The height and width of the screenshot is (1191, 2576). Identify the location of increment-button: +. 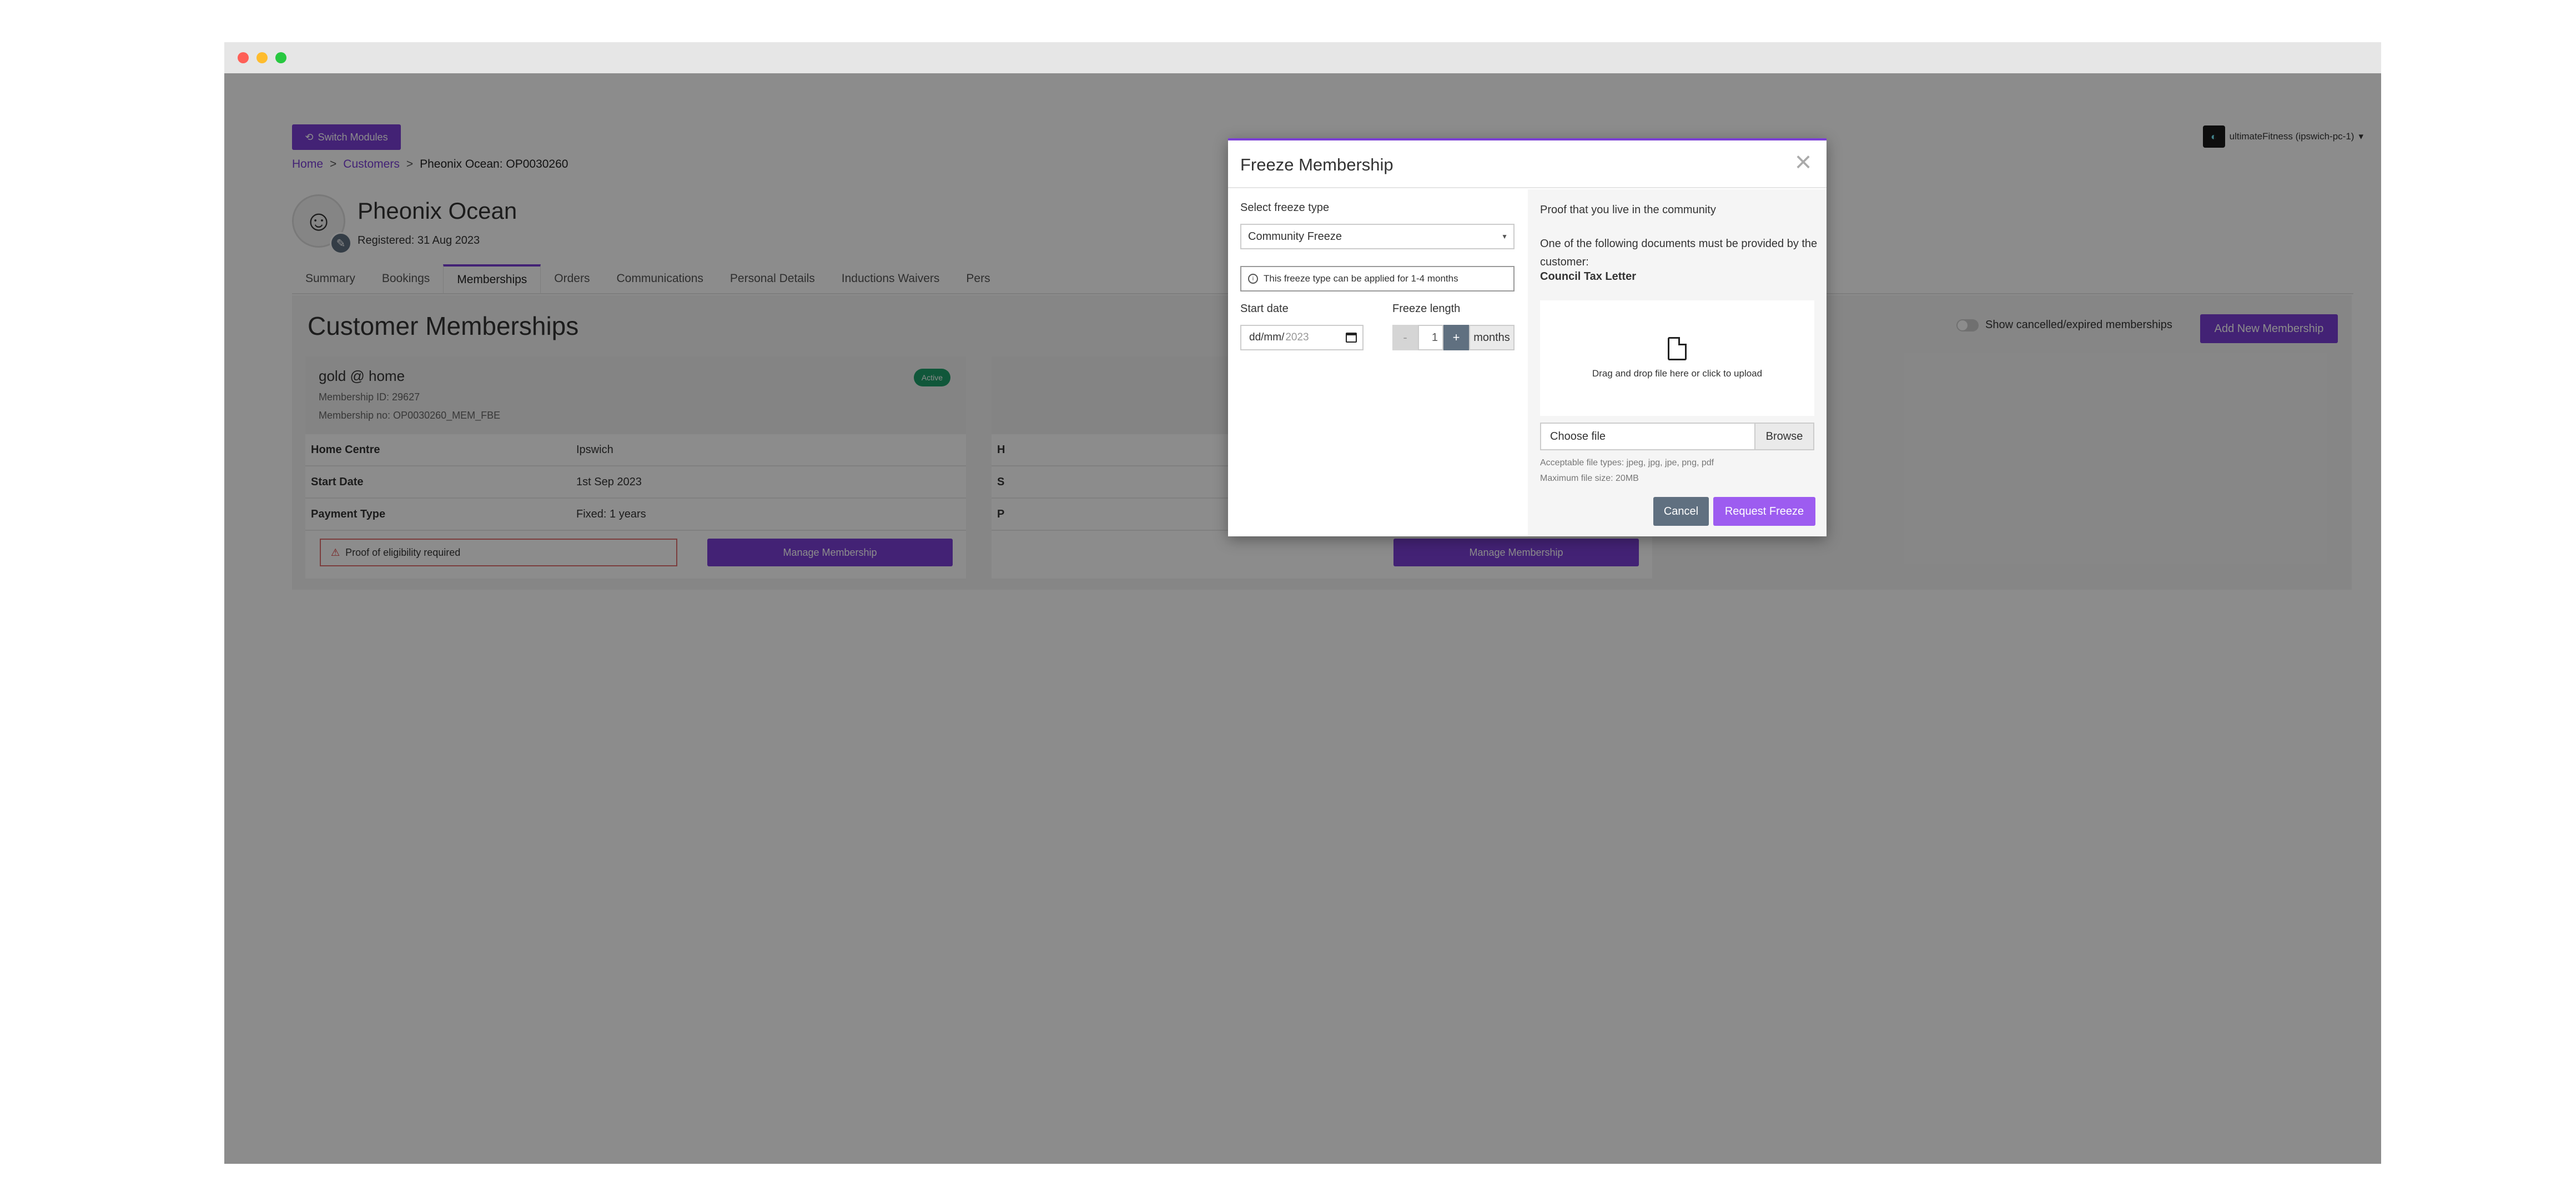
(1456, 337).